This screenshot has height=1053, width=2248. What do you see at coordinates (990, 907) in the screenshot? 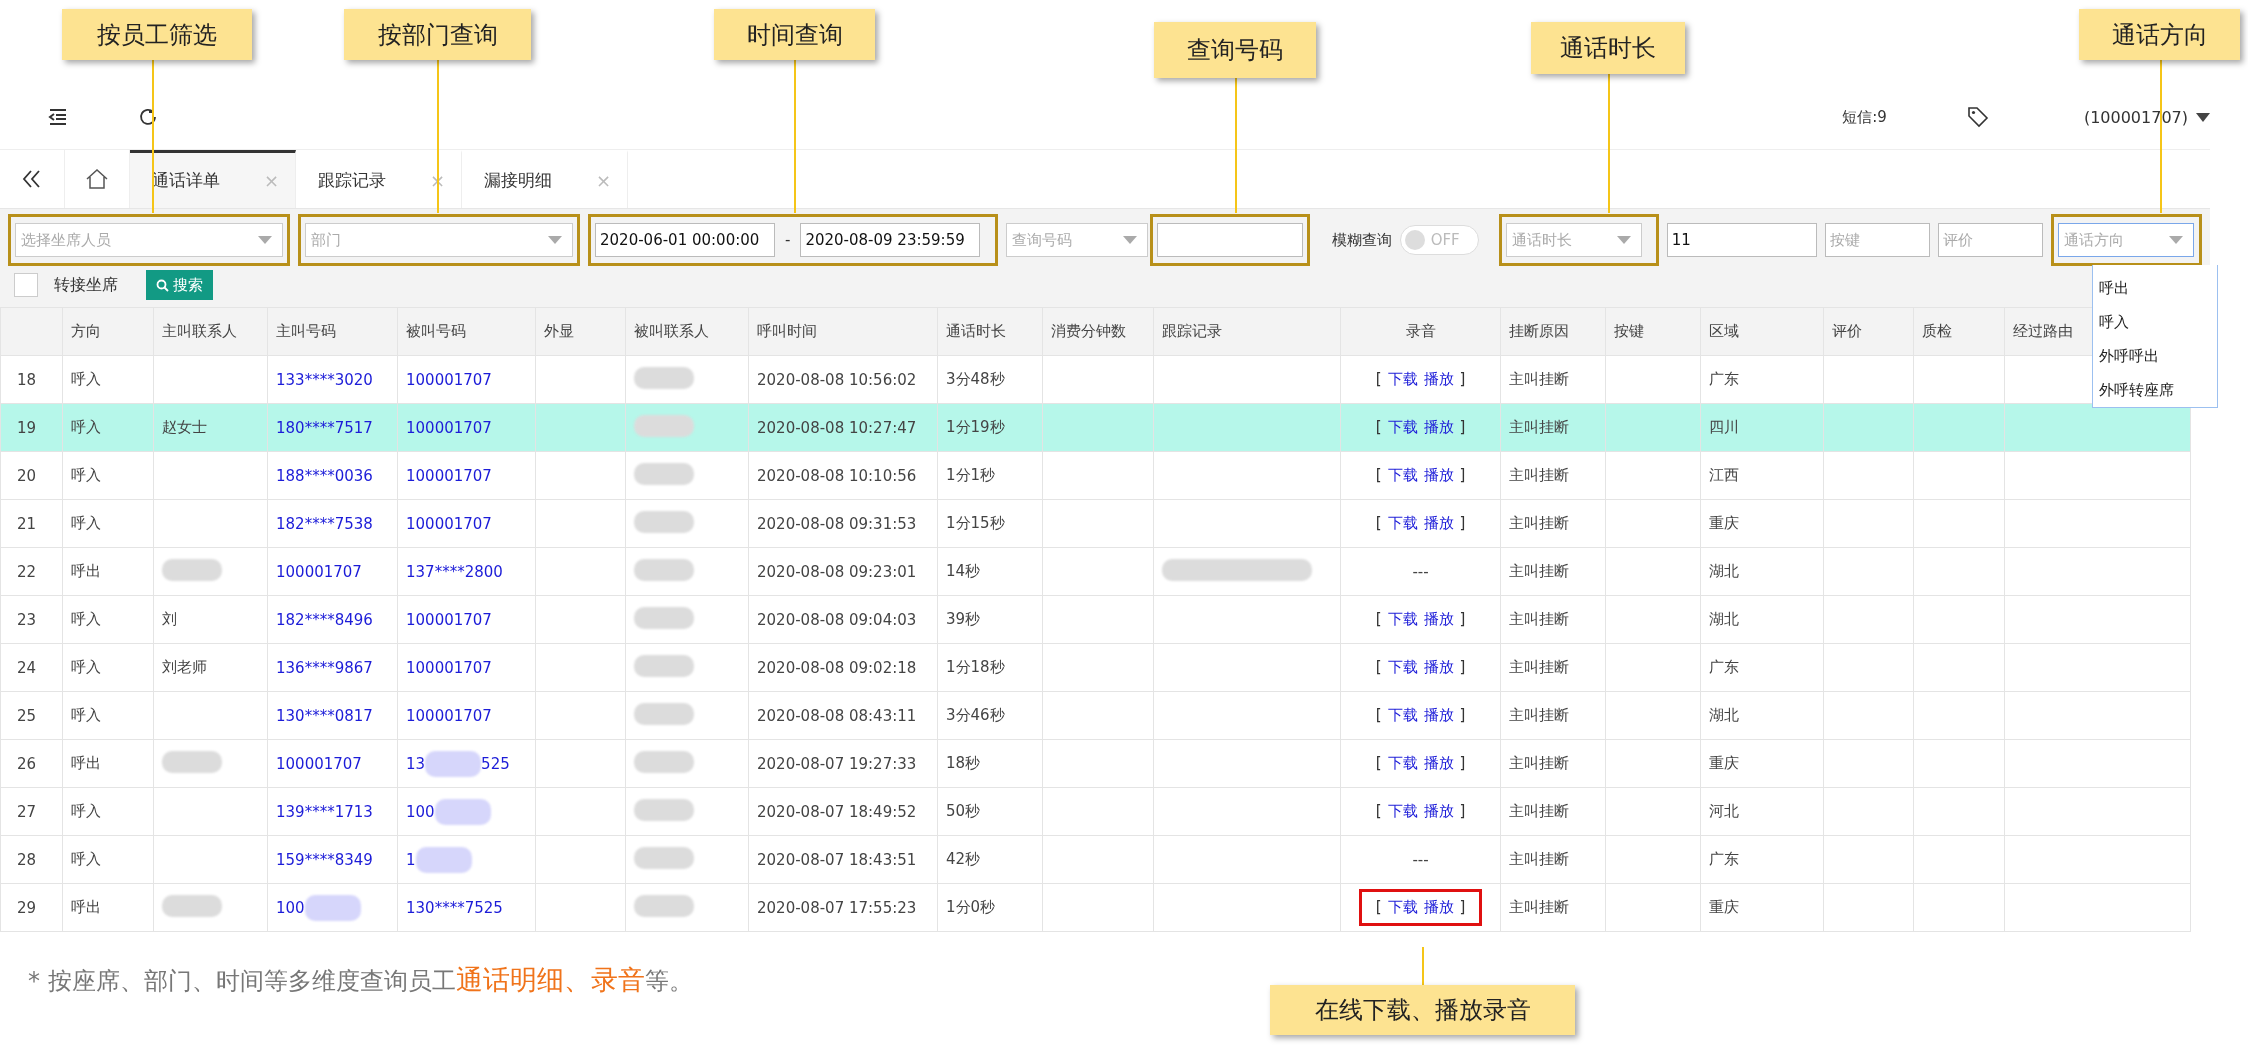
I see `table-cell: 1分0秒` at bounding box center [990, 907].